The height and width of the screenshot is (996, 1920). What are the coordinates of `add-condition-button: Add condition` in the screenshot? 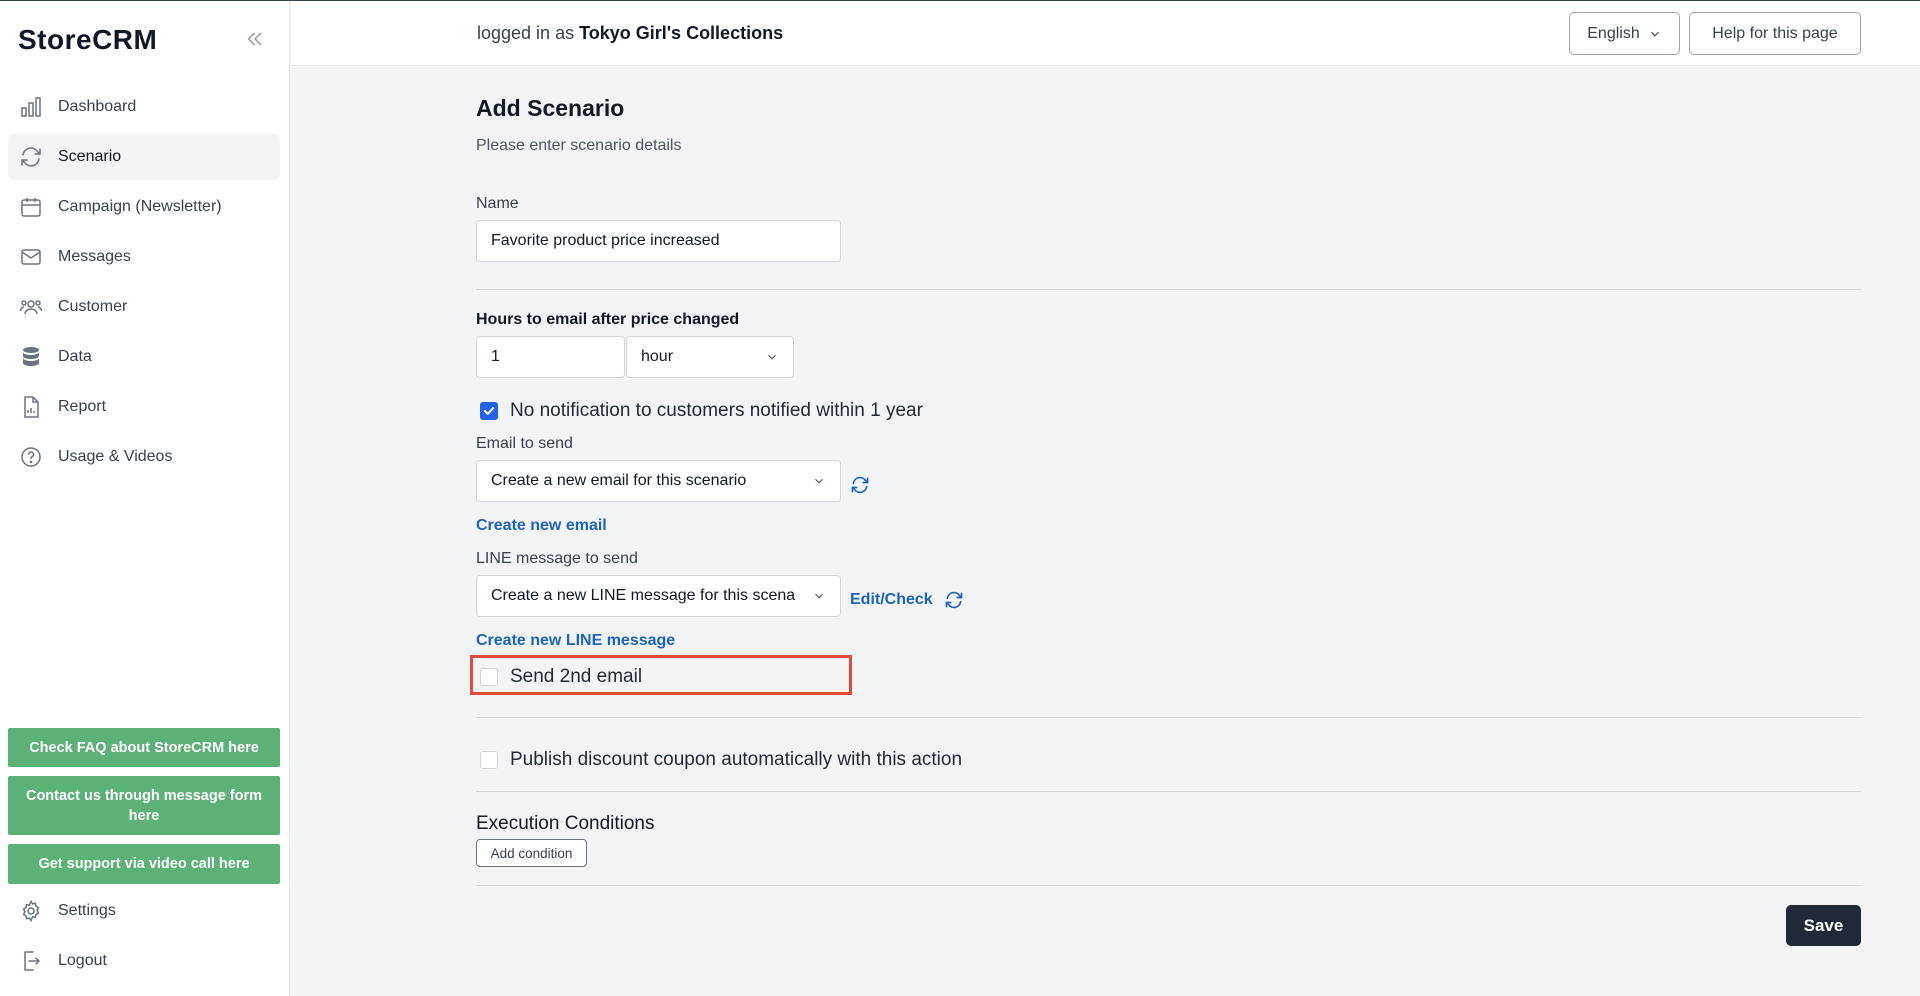 It's located at (531, 853).